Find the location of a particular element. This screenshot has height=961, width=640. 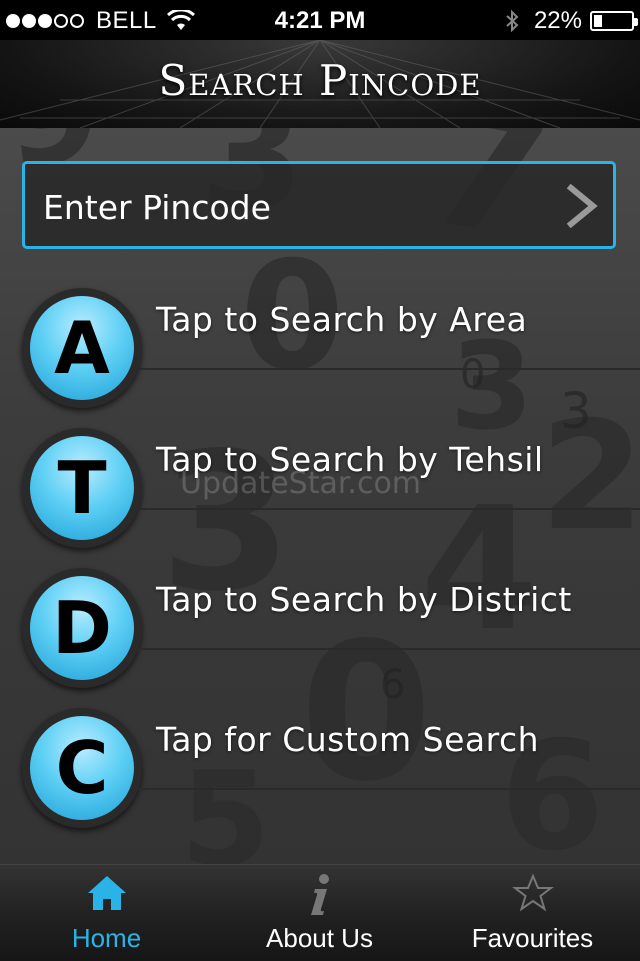

tab-home: Home is located at coordinates (106, 913).